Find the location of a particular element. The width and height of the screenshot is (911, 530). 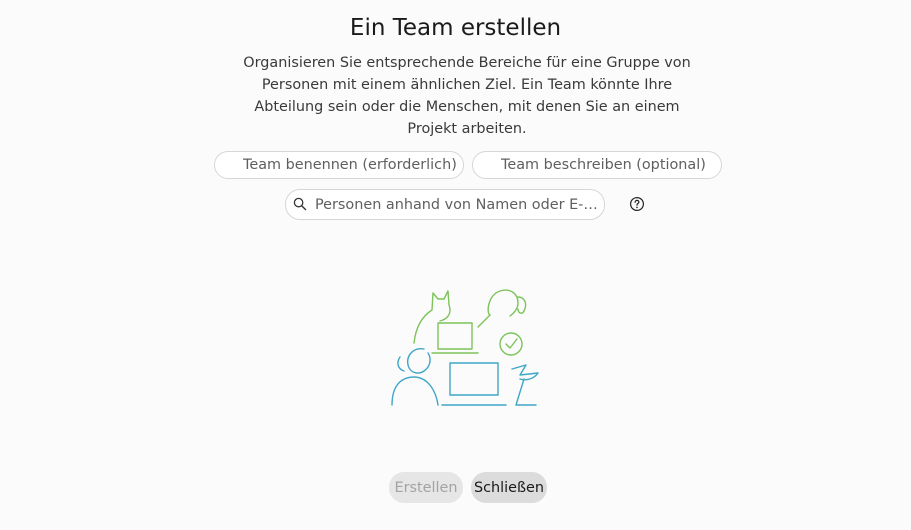

person-left-outline is located at coordinates (419, 361).